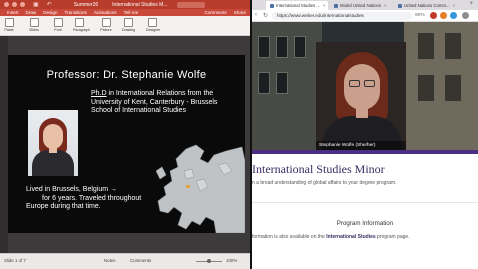 The width and height of the screenshot is (478, 269). Describe the element at coordinates (216, 12) in the screenshot. I see `comments-button: Comments` at that location.